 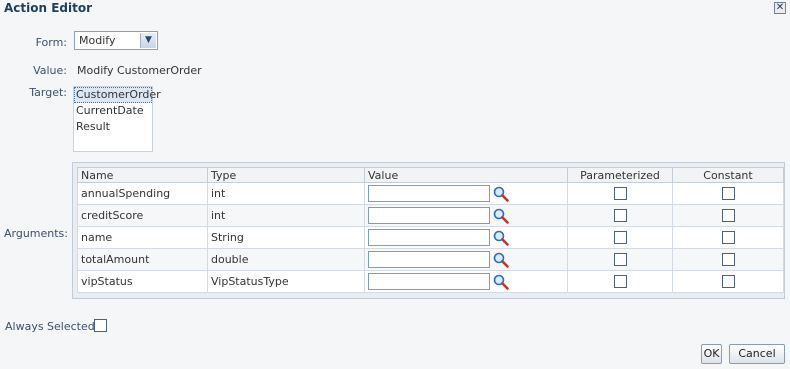 I want to click on target-list: CustomerOrder CurrentDate Result, so click(x=117, y=119).